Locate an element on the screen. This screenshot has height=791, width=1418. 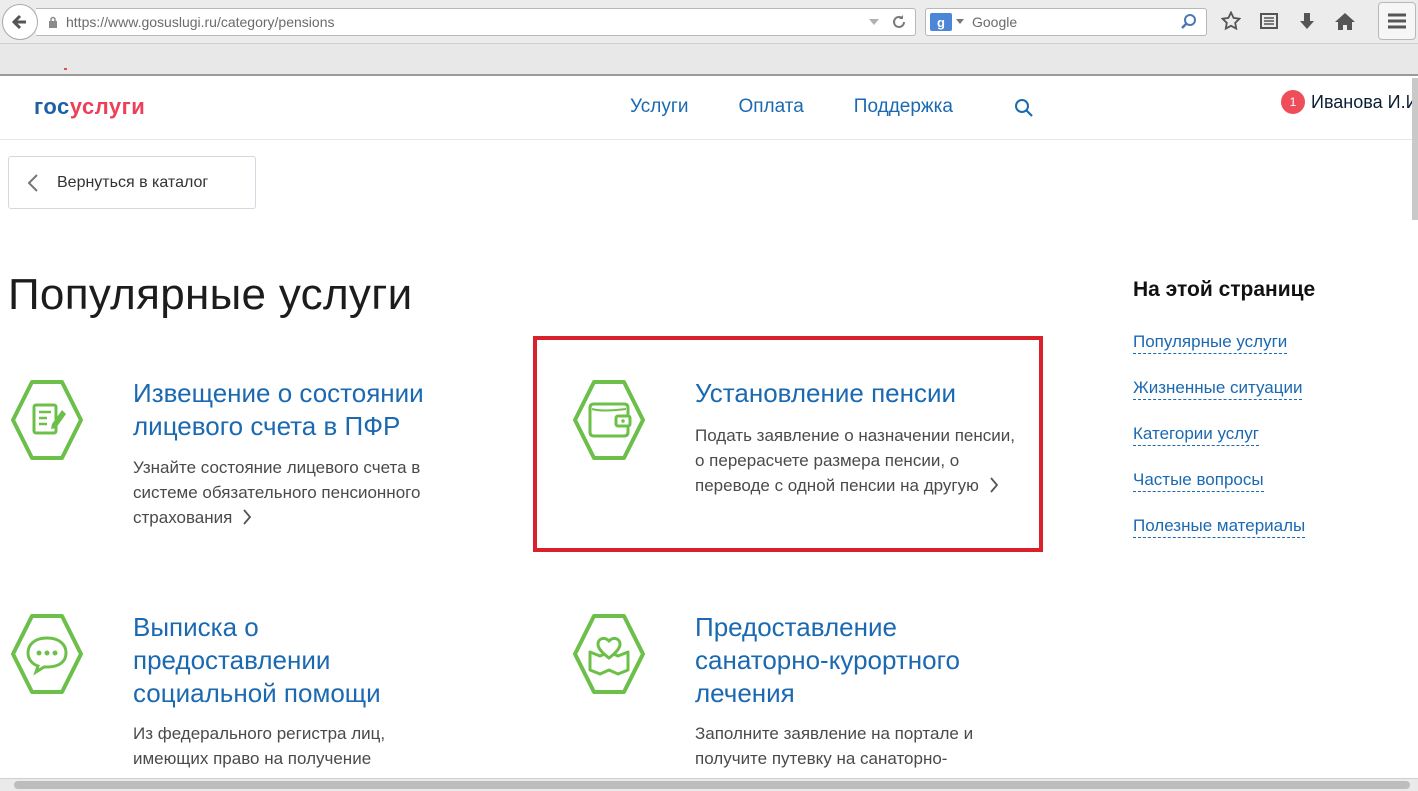
vertical-scrollbar is located at coordinates (1415, 149).